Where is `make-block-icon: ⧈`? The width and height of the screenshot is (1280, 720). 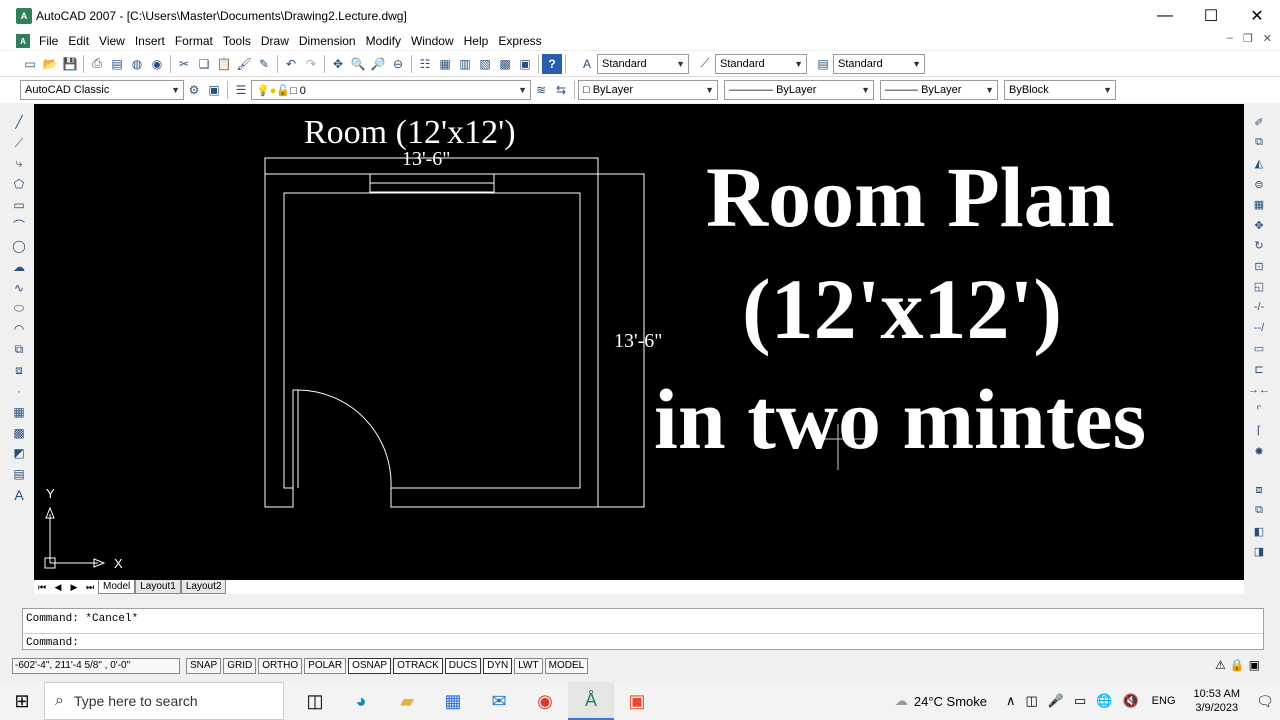 make-block-icon: ⧈ is located at coordinates (19, 370).